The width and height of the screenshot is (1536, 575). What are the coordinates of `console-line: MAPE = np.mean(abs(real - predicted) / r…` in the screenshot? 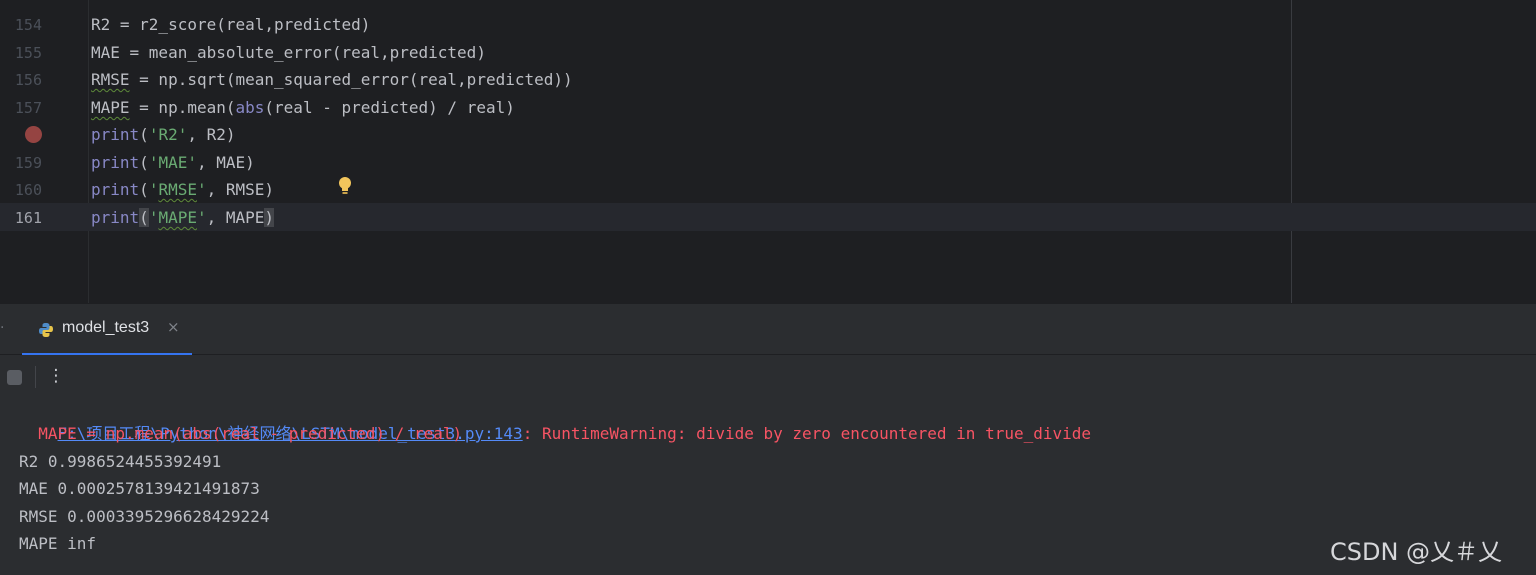 It's located at (241, 433).